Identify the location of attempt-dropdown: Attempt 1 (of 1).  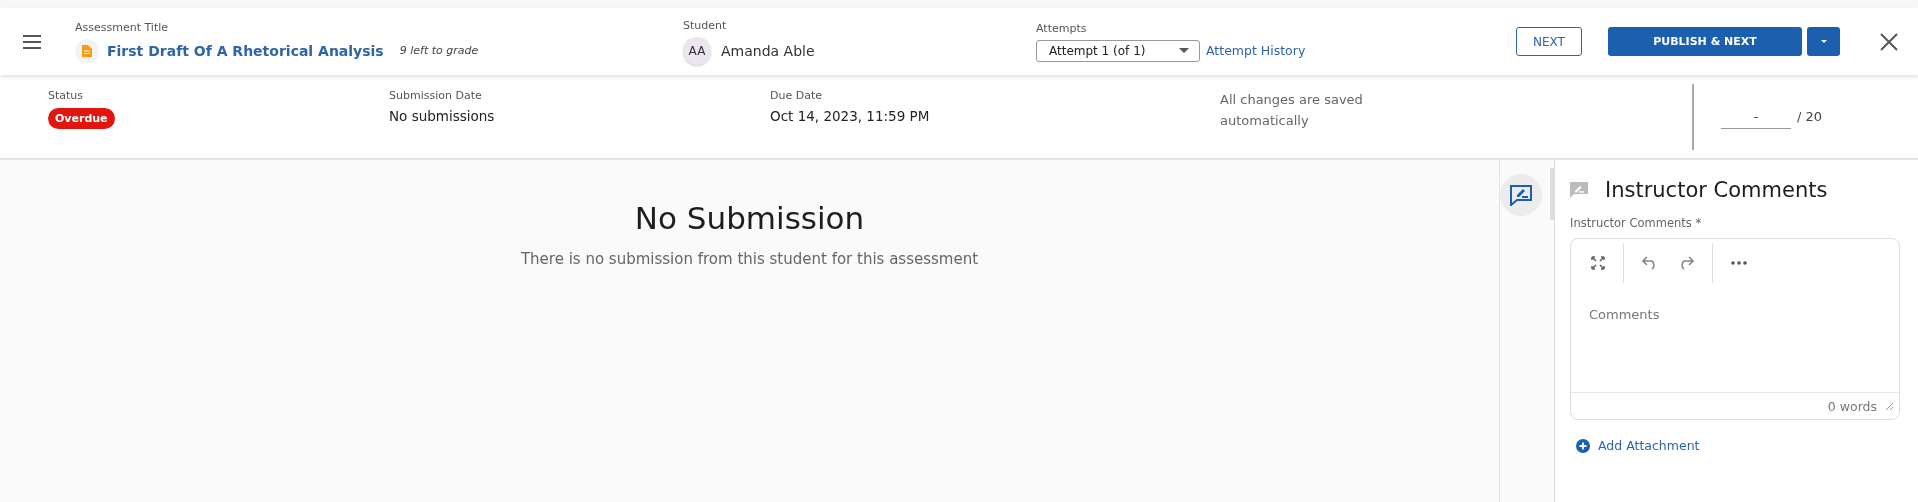
(1118, 50).